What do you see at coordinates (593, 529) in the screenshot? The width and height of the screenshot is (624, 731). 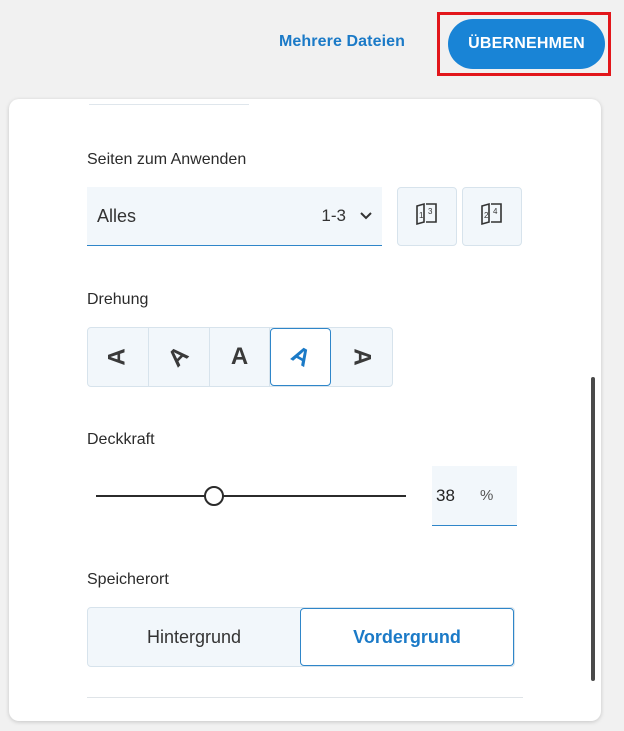 I see `scrollbar` at bounding box center [593, 529].